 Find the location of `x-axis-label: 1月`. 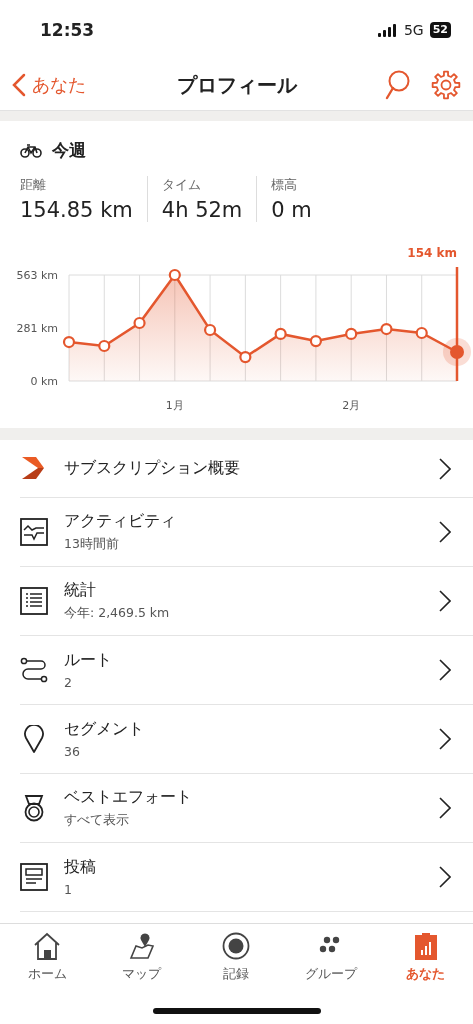

x-axis-label: 1月 is located at coordinates (174, 405).